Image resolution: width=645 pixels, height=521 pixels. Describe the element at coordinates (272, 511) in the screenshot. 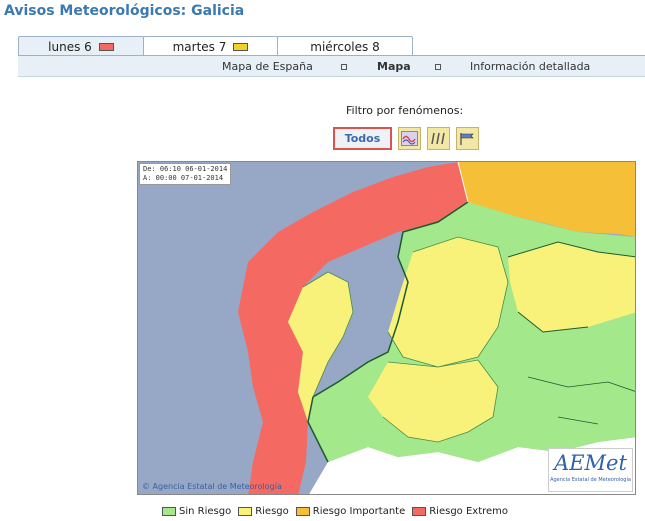

I see `legend-label: Riesgo` at that location.